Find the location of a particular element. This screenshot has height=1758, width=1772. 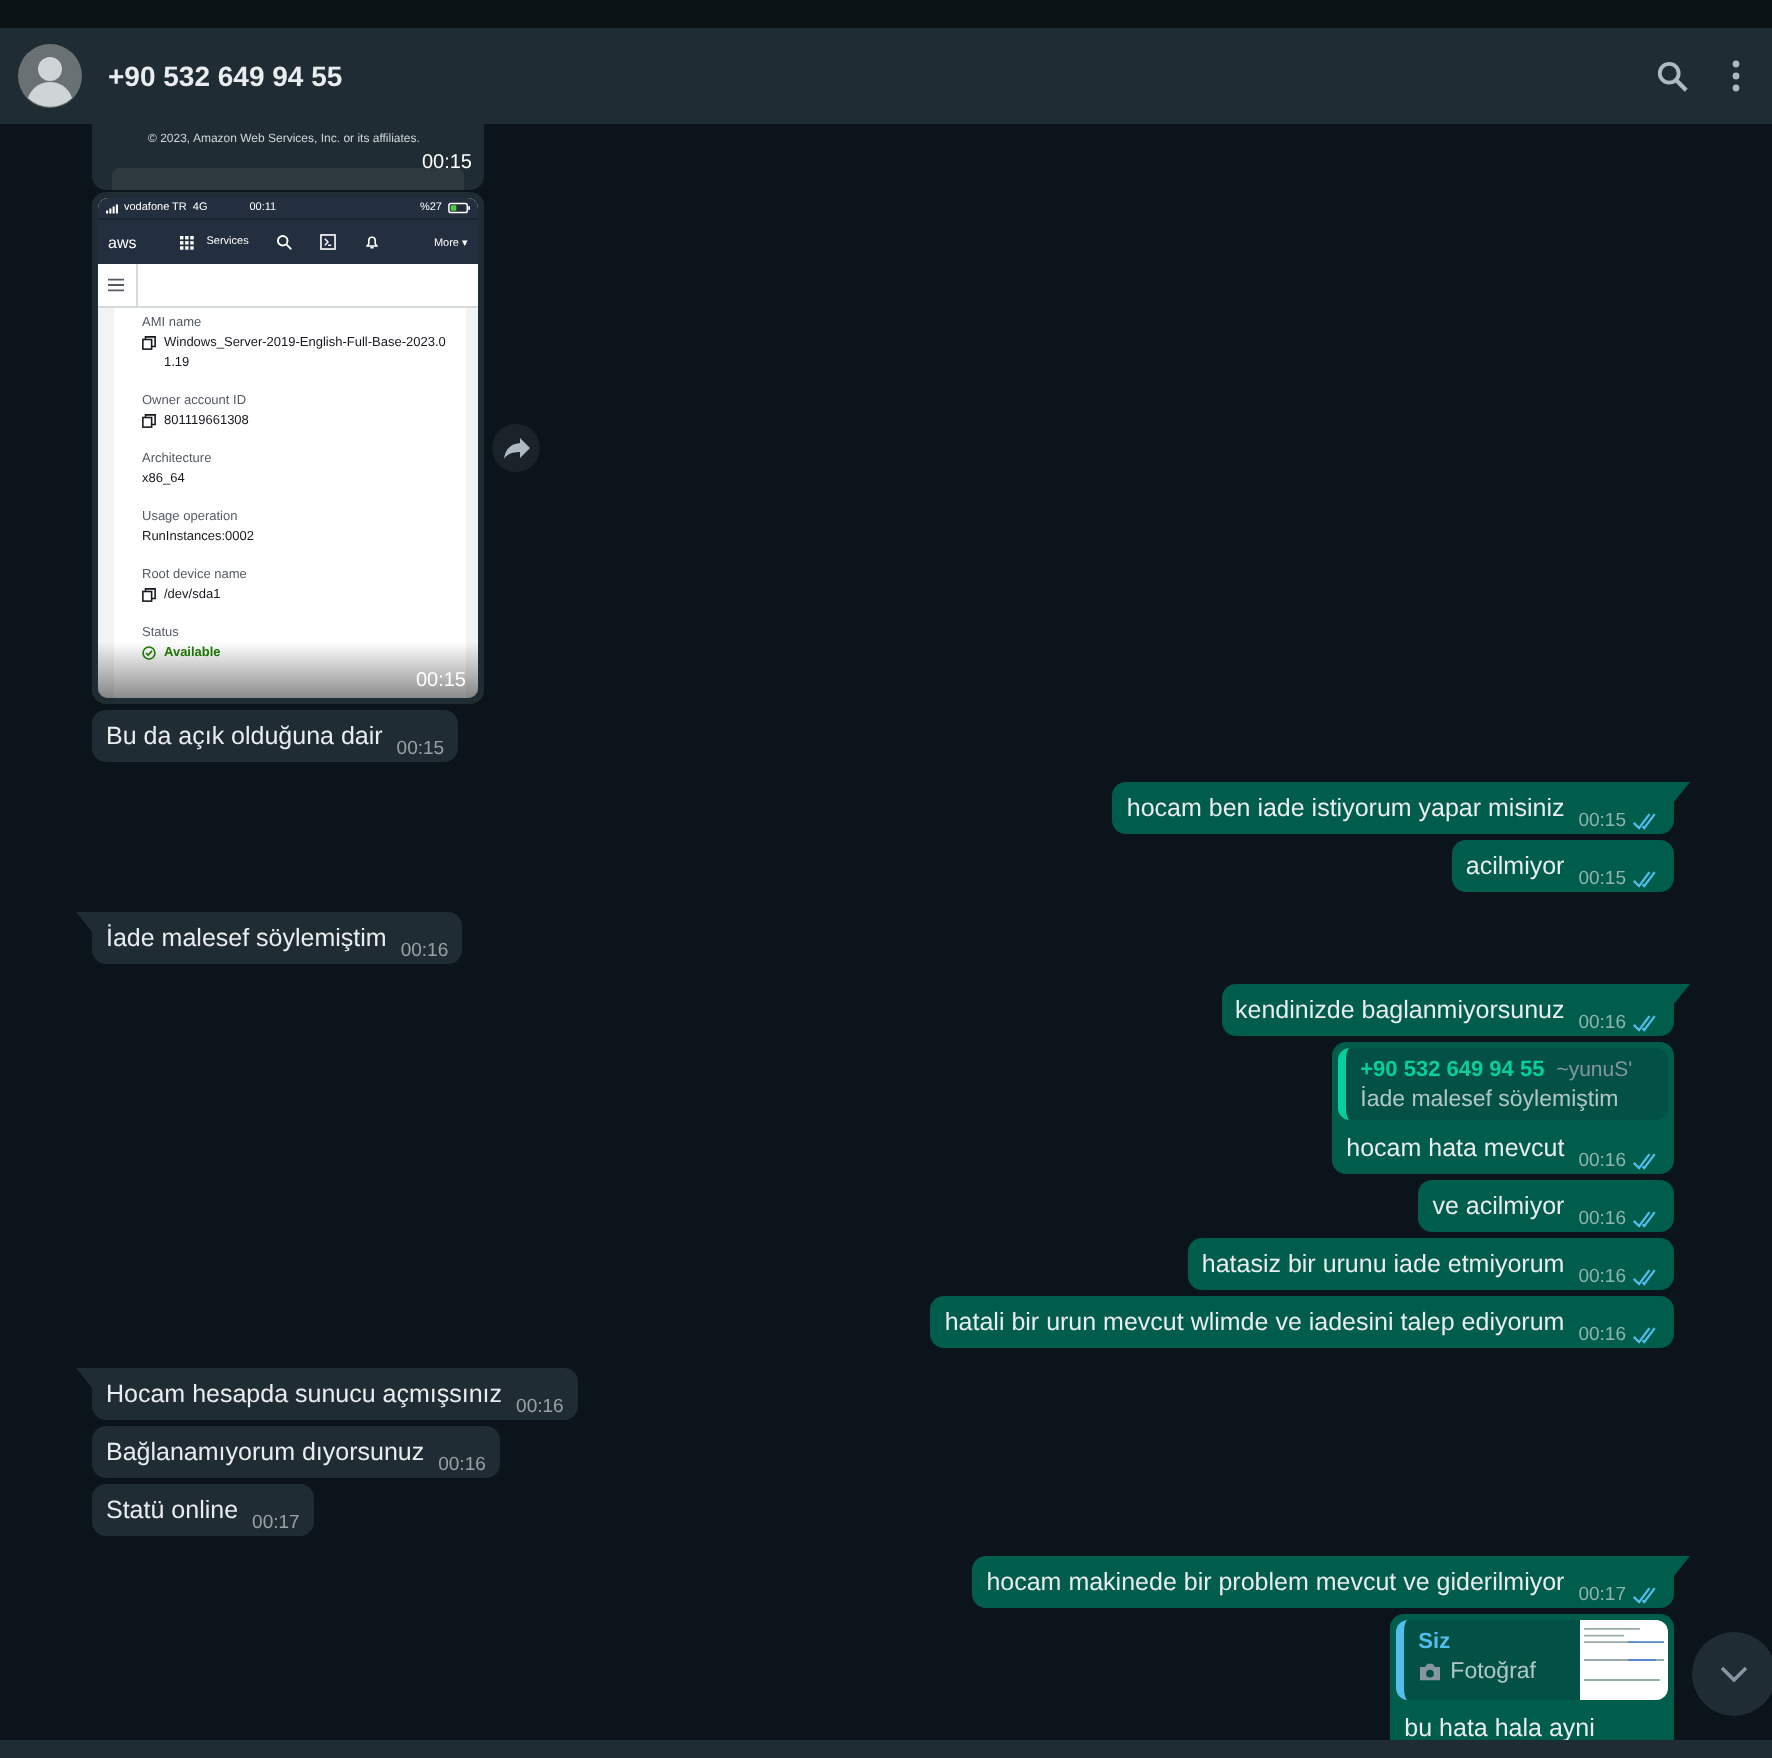

message-text: Statü online is located at coordinates (172, 1510).